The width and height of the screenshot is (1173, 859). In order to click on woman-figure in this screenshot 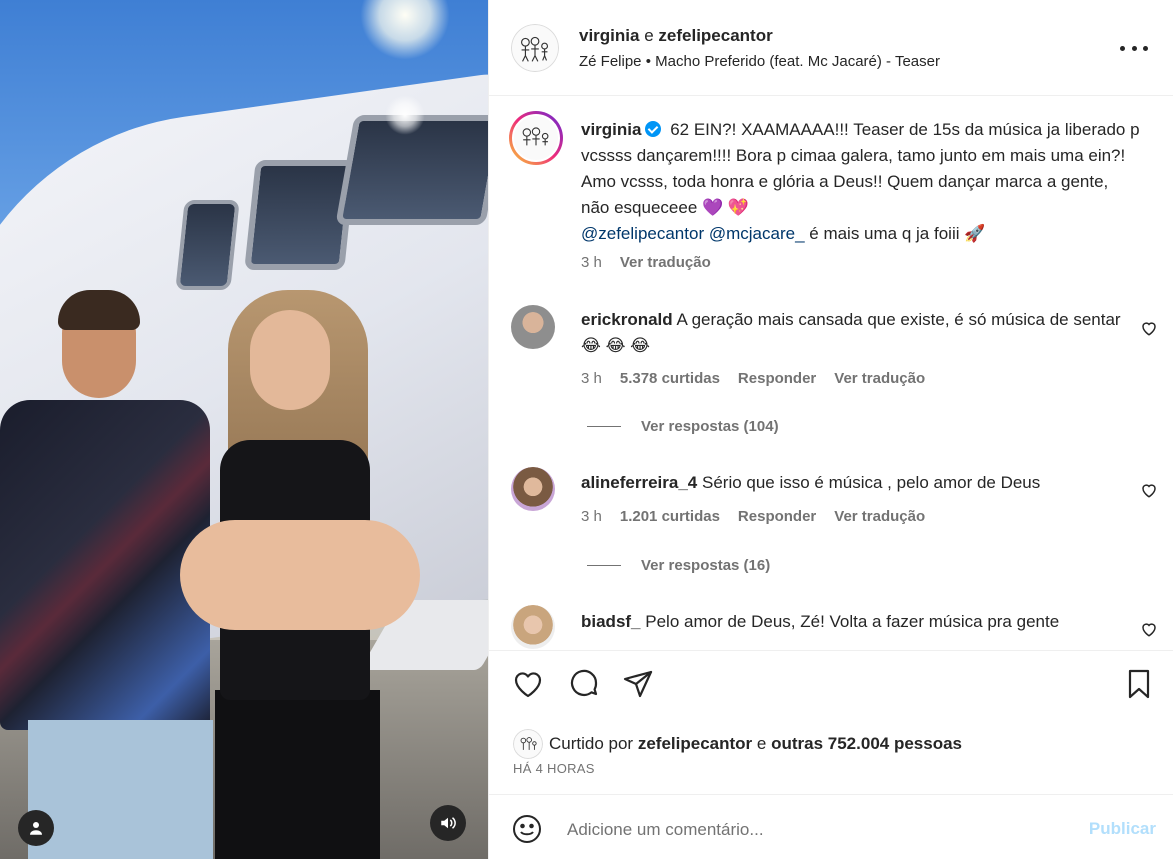, I will do `click(300, 574)`.